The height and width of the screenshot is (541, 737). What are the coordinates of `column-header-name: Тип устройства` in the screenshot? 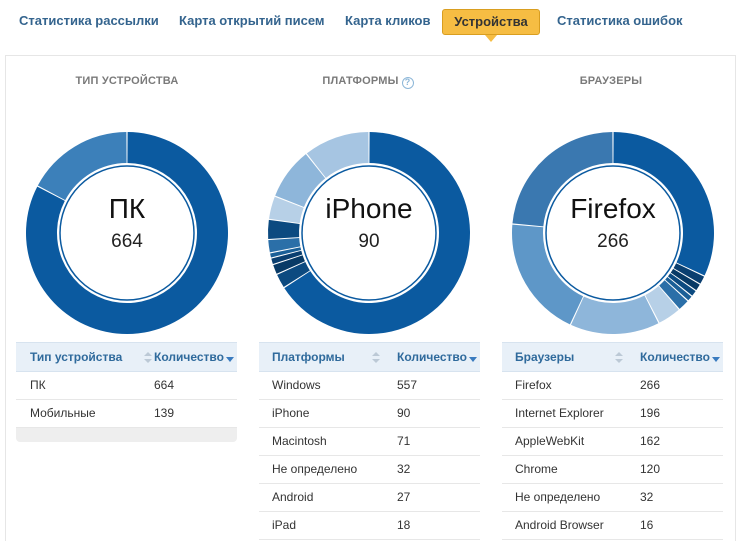 It's located at (76, 357).